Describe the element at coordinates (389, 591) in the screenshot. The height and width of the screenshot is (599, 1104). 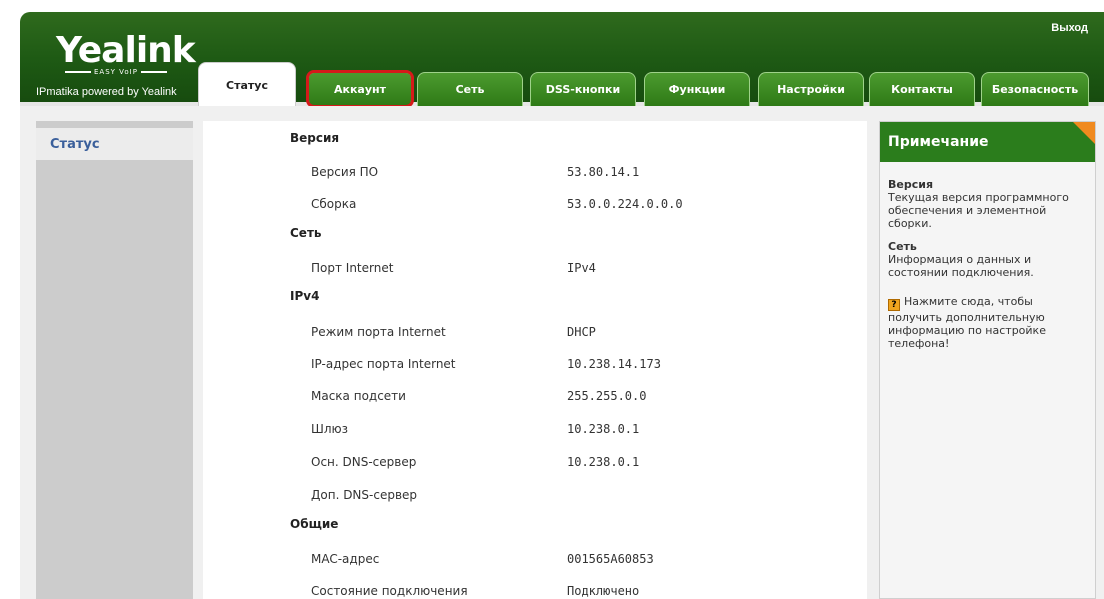
I see `connection-state-label: Состояние подключения` at that location.